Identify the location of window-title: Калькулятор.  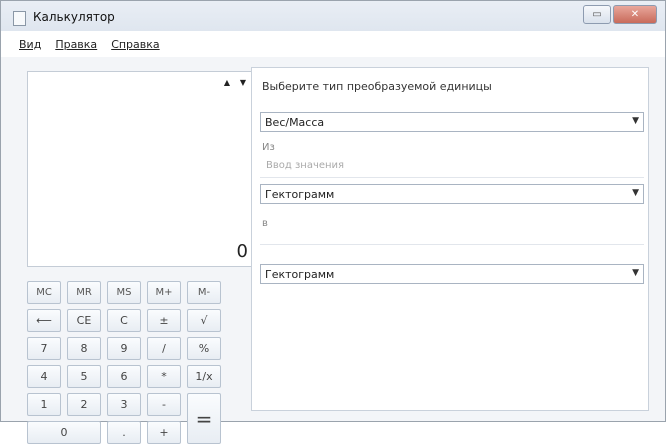
(74, 17).